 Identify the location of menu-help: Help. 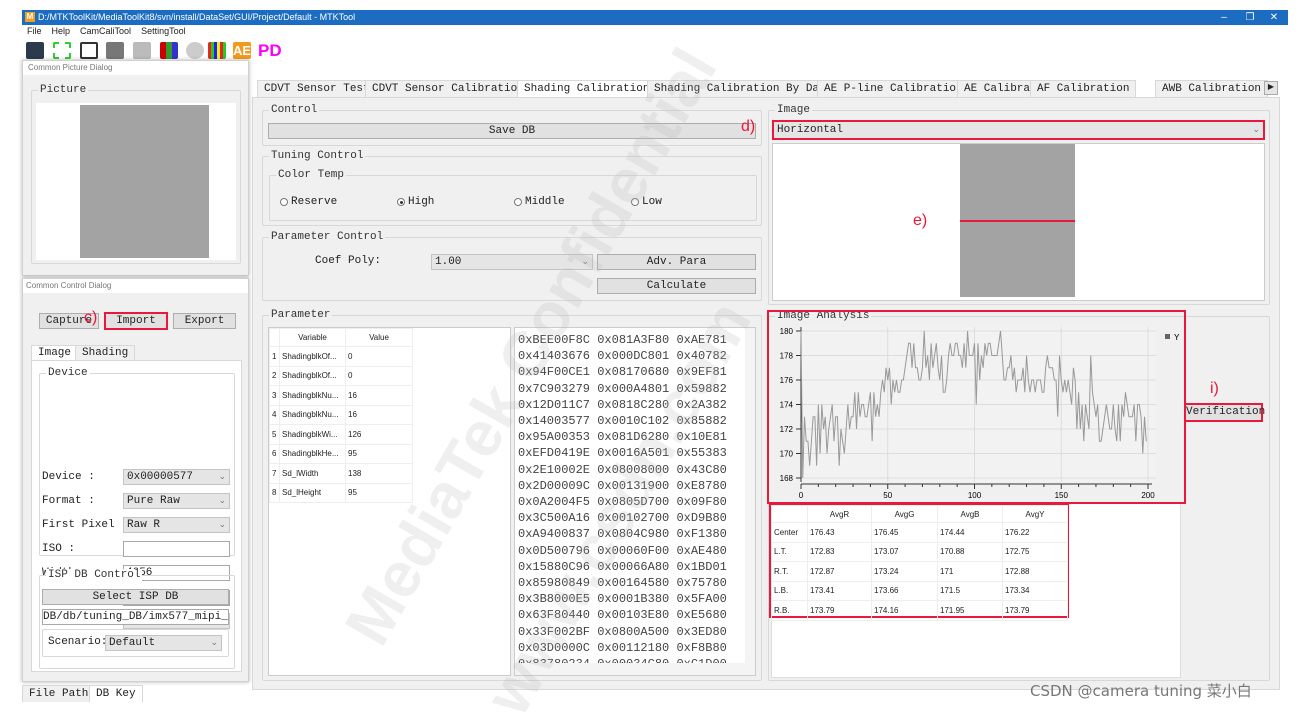
(61, 32).